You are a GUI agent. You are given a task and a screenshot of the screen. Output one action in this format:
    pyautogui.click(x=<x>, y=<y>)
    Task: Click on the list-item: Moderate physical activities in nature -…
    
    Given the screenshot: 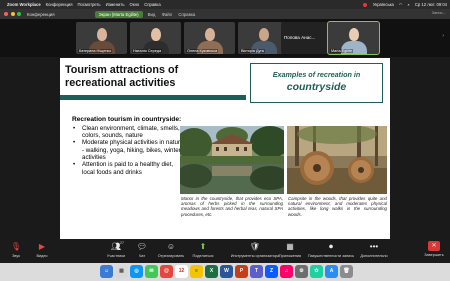 What is the action you would take?
    pyautogui.click(x=128, y=150)
    